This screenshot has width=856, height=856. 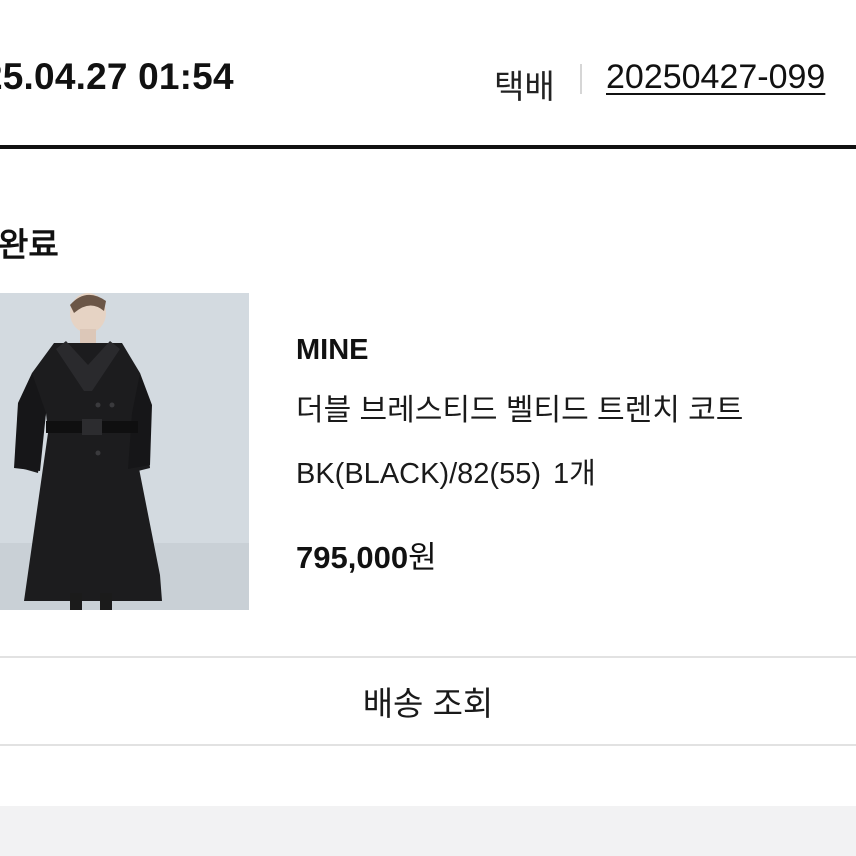 I want to click on quantity: 1개, so click(x=574, y=474).